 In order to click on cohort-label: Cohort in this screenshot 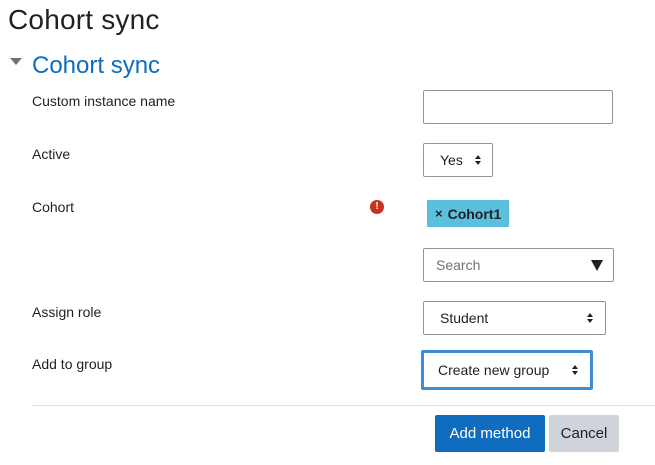, I will do `click(53, 207)`.